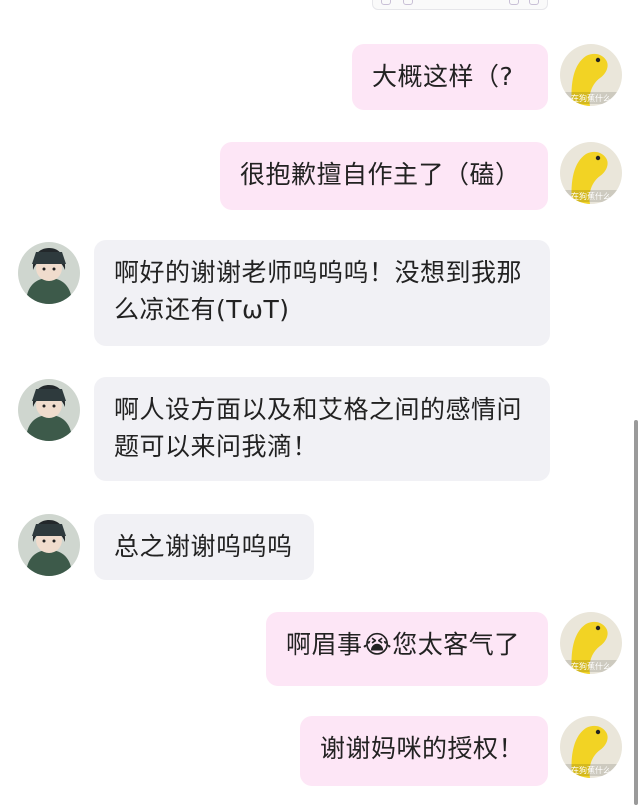 The width and height of the screenshot is (640, 810). Describe the element at coordinates (322, 293) in the screenshot. I see `incoming-message-bubble: 啊好的谢谢老师呜呜呜！没想到我那么凉还有(TωT)` at that location.